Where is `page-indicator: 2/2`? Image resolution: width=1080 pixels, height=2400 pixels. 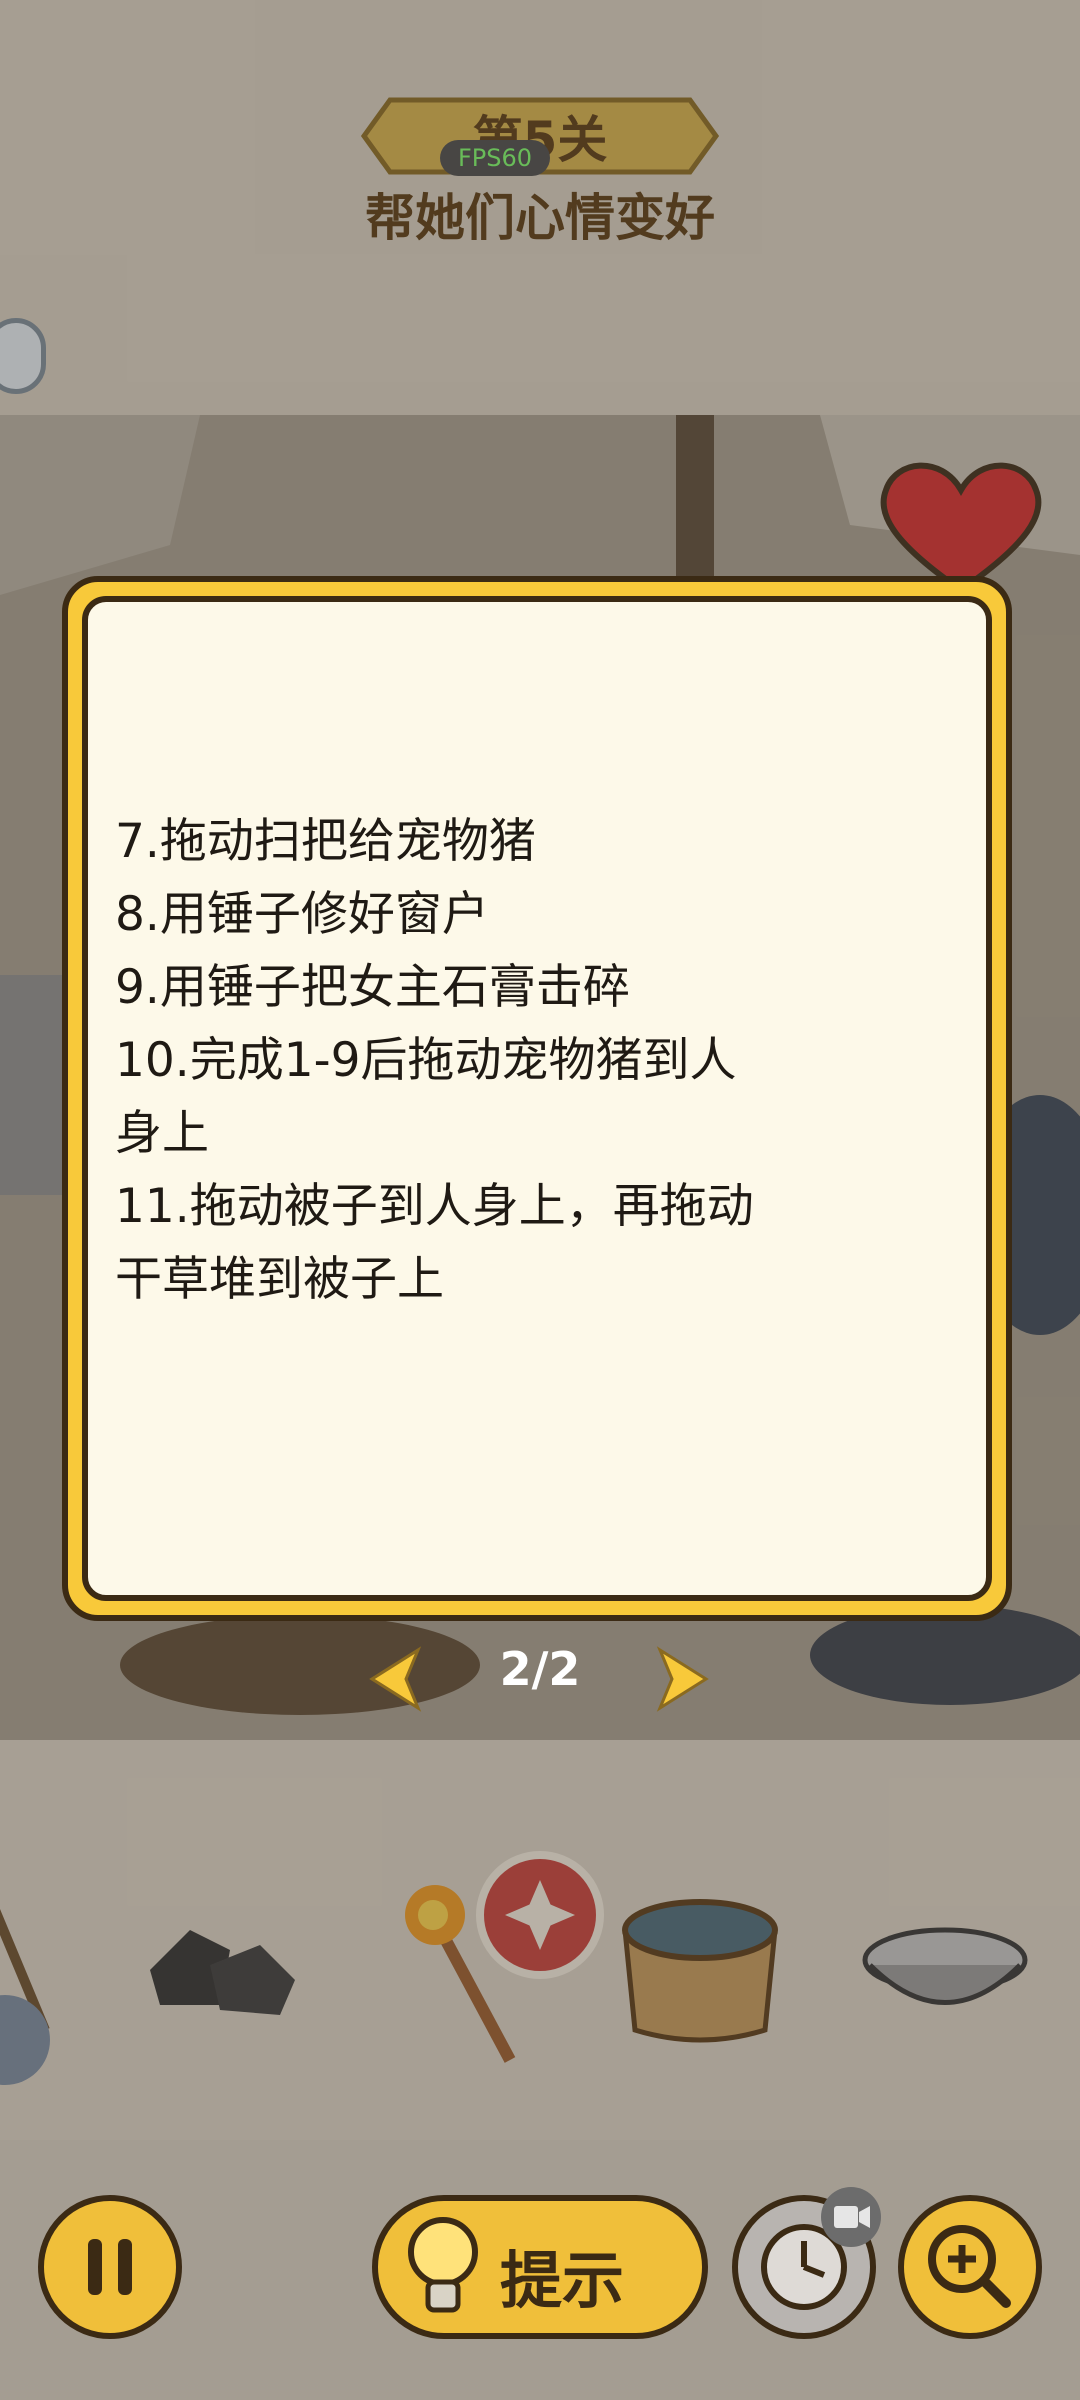
page-indicator: 2/2 is located at coordinates (540, 1669).